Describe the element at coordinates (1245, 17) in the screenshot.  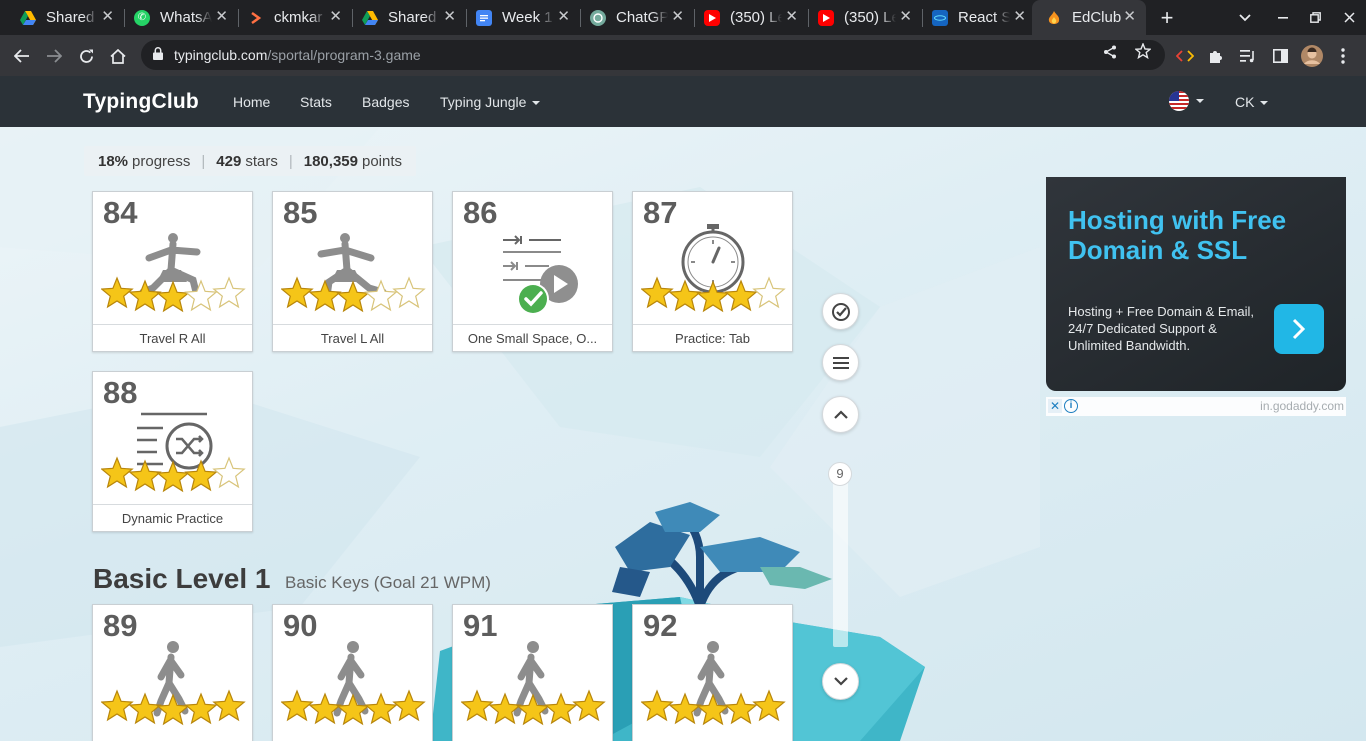
I see `tab-search-icon` at that location.